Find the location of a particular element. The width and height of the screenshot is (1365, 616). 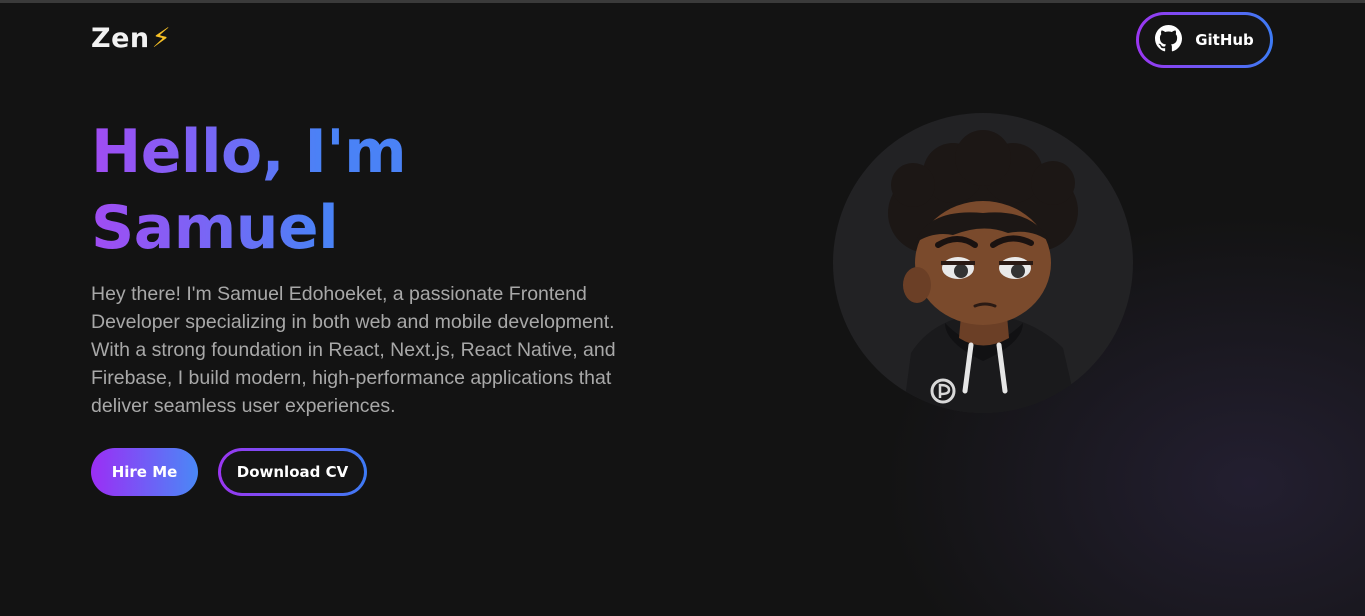

site-logo: Zen ⚡ is located at coordinates (131, 38).